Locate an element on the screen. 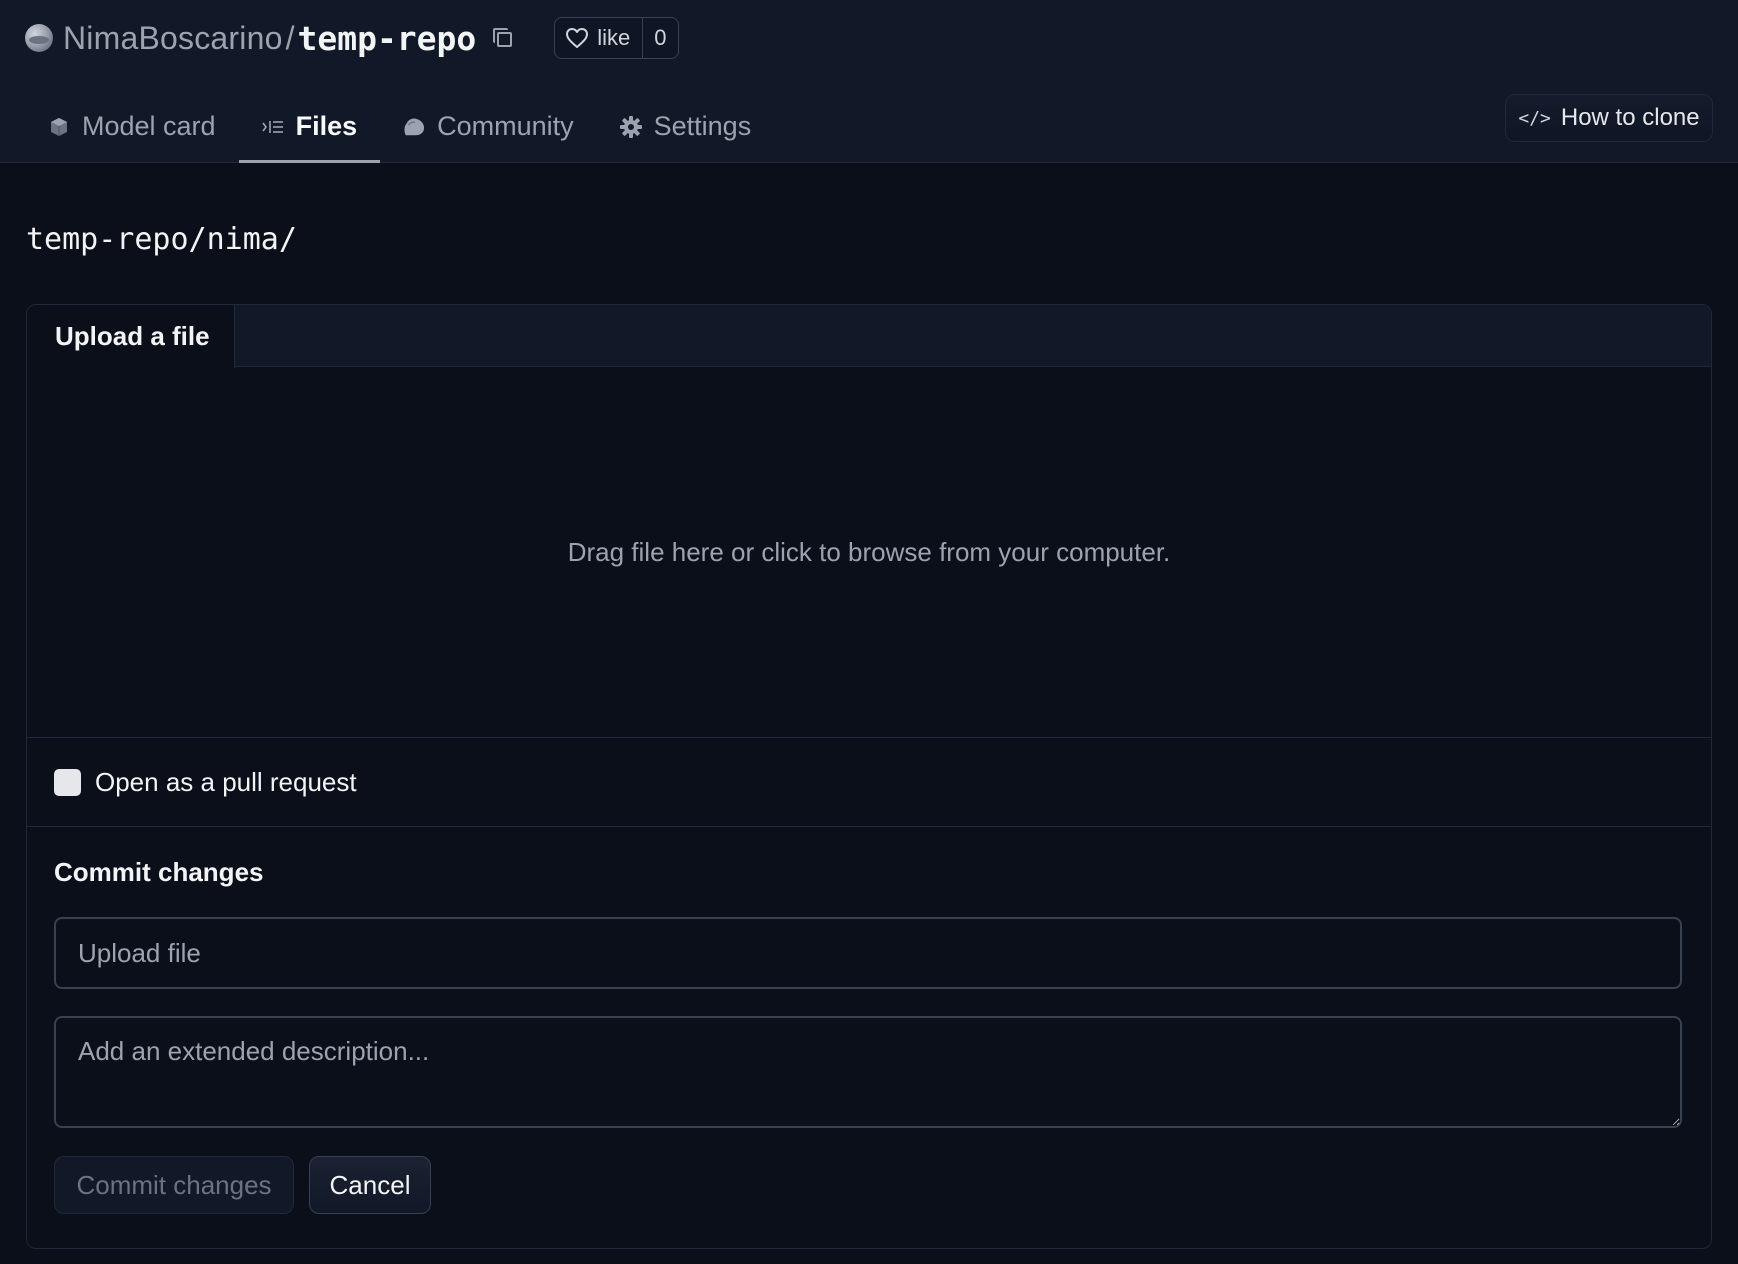  like-button: like is located at coordinates (598, 38).